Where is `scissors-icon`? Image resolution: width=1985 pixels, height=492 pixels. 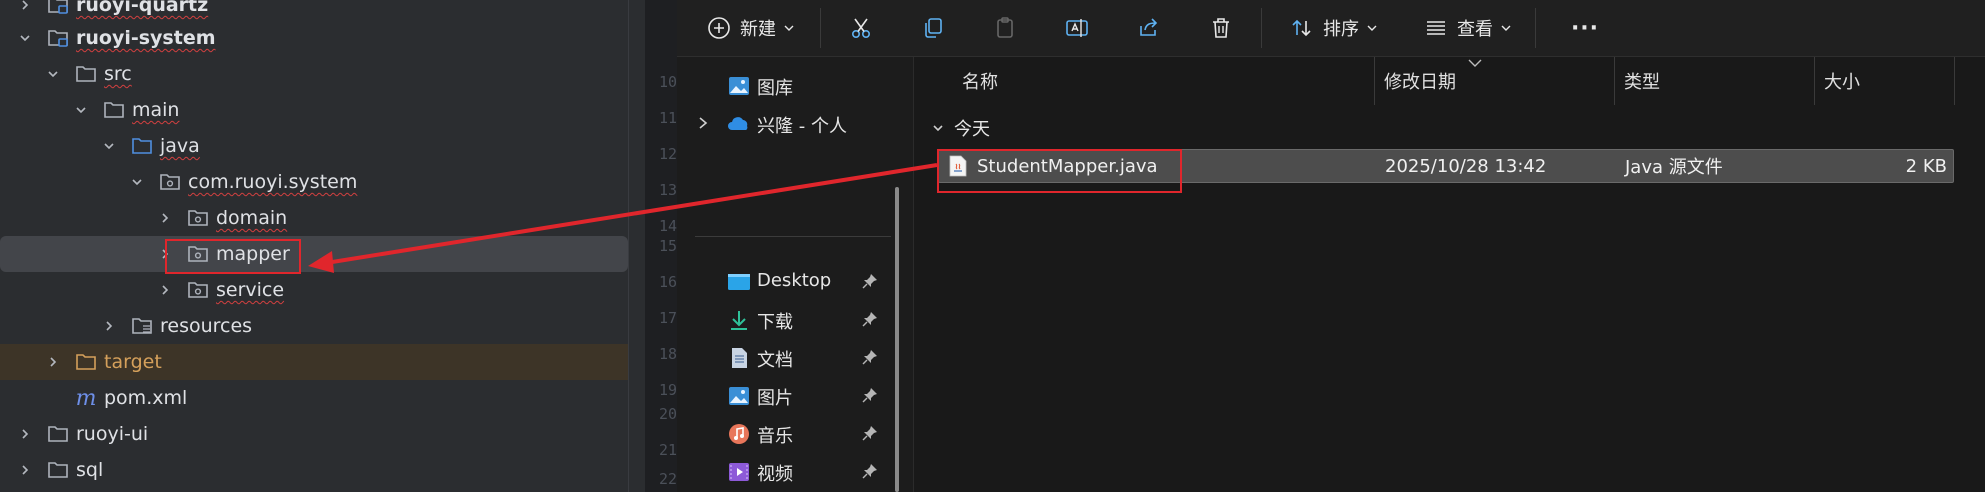
scissors-icon is located at coordinates (861, 28).